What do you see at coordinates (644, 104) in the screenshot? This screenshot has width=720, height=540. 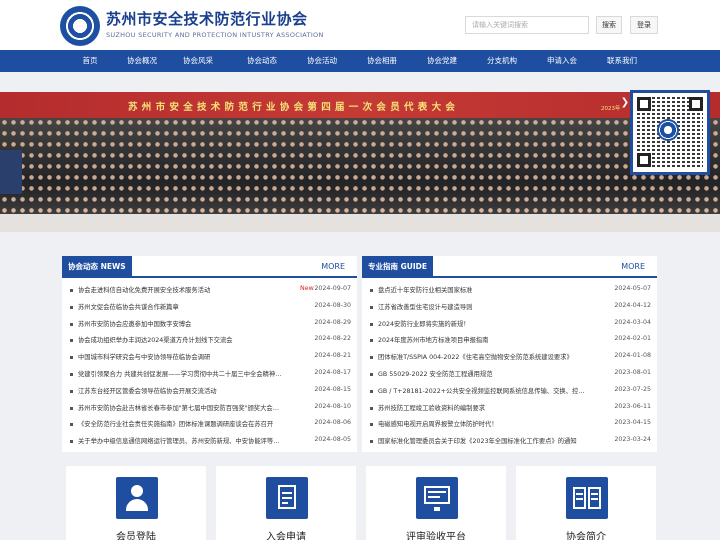 I see `qr-corner` at bounding box center [644, 104].